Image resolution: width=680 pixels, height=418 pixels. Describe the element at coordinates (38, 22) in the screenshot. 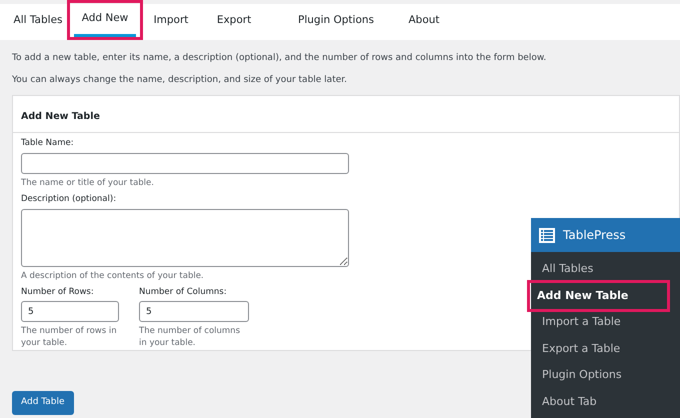

I see `tab: All Tables` at that location.